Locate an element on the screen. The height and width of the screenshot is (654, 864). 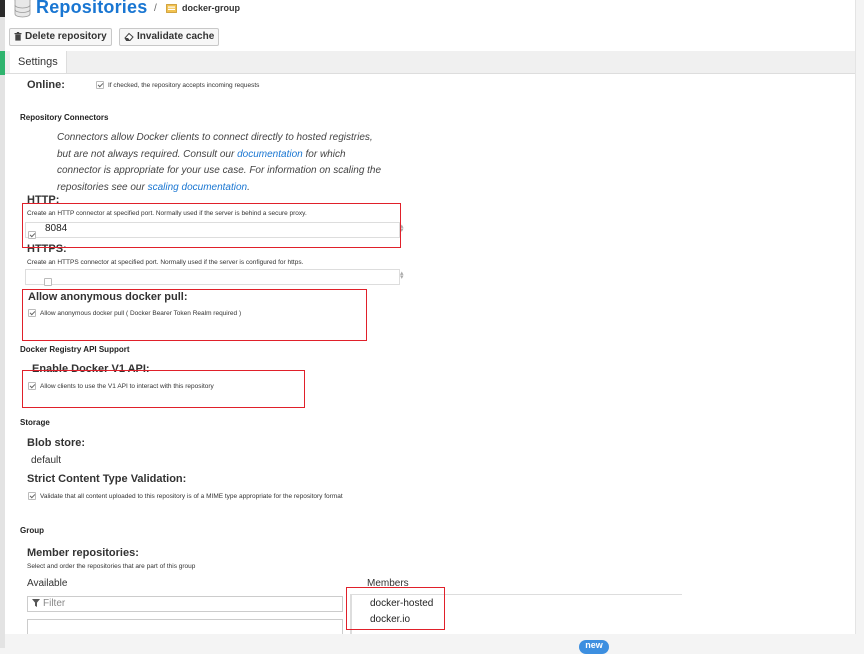
breadcrumb-current: docker-group is located at coordinates (211, 8).